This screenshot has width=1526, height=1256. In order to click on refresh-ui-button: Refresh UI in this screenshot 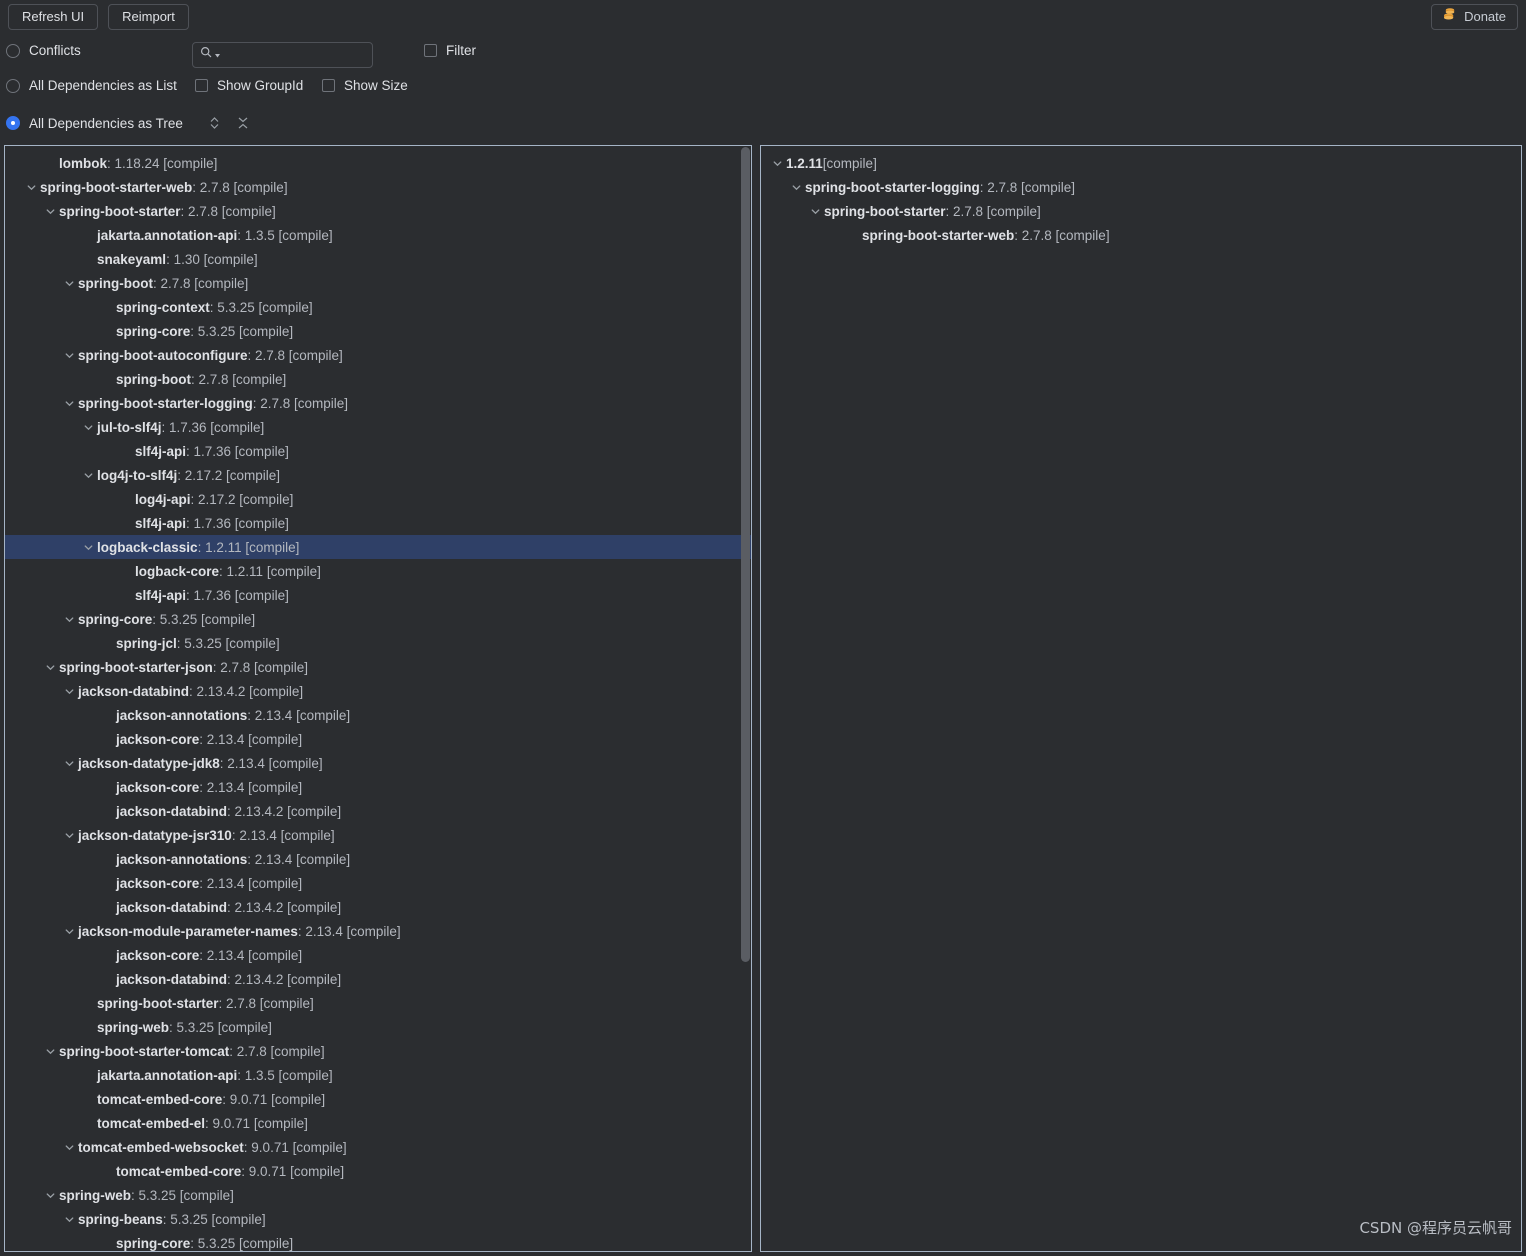, I will do `click(53, 17)`.